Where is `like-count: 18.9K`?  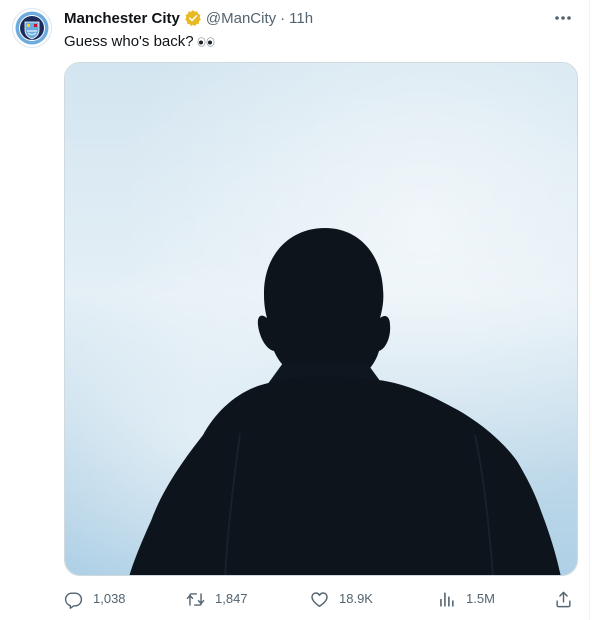
like-count: 18.9K is located at coordinates (356, 598).